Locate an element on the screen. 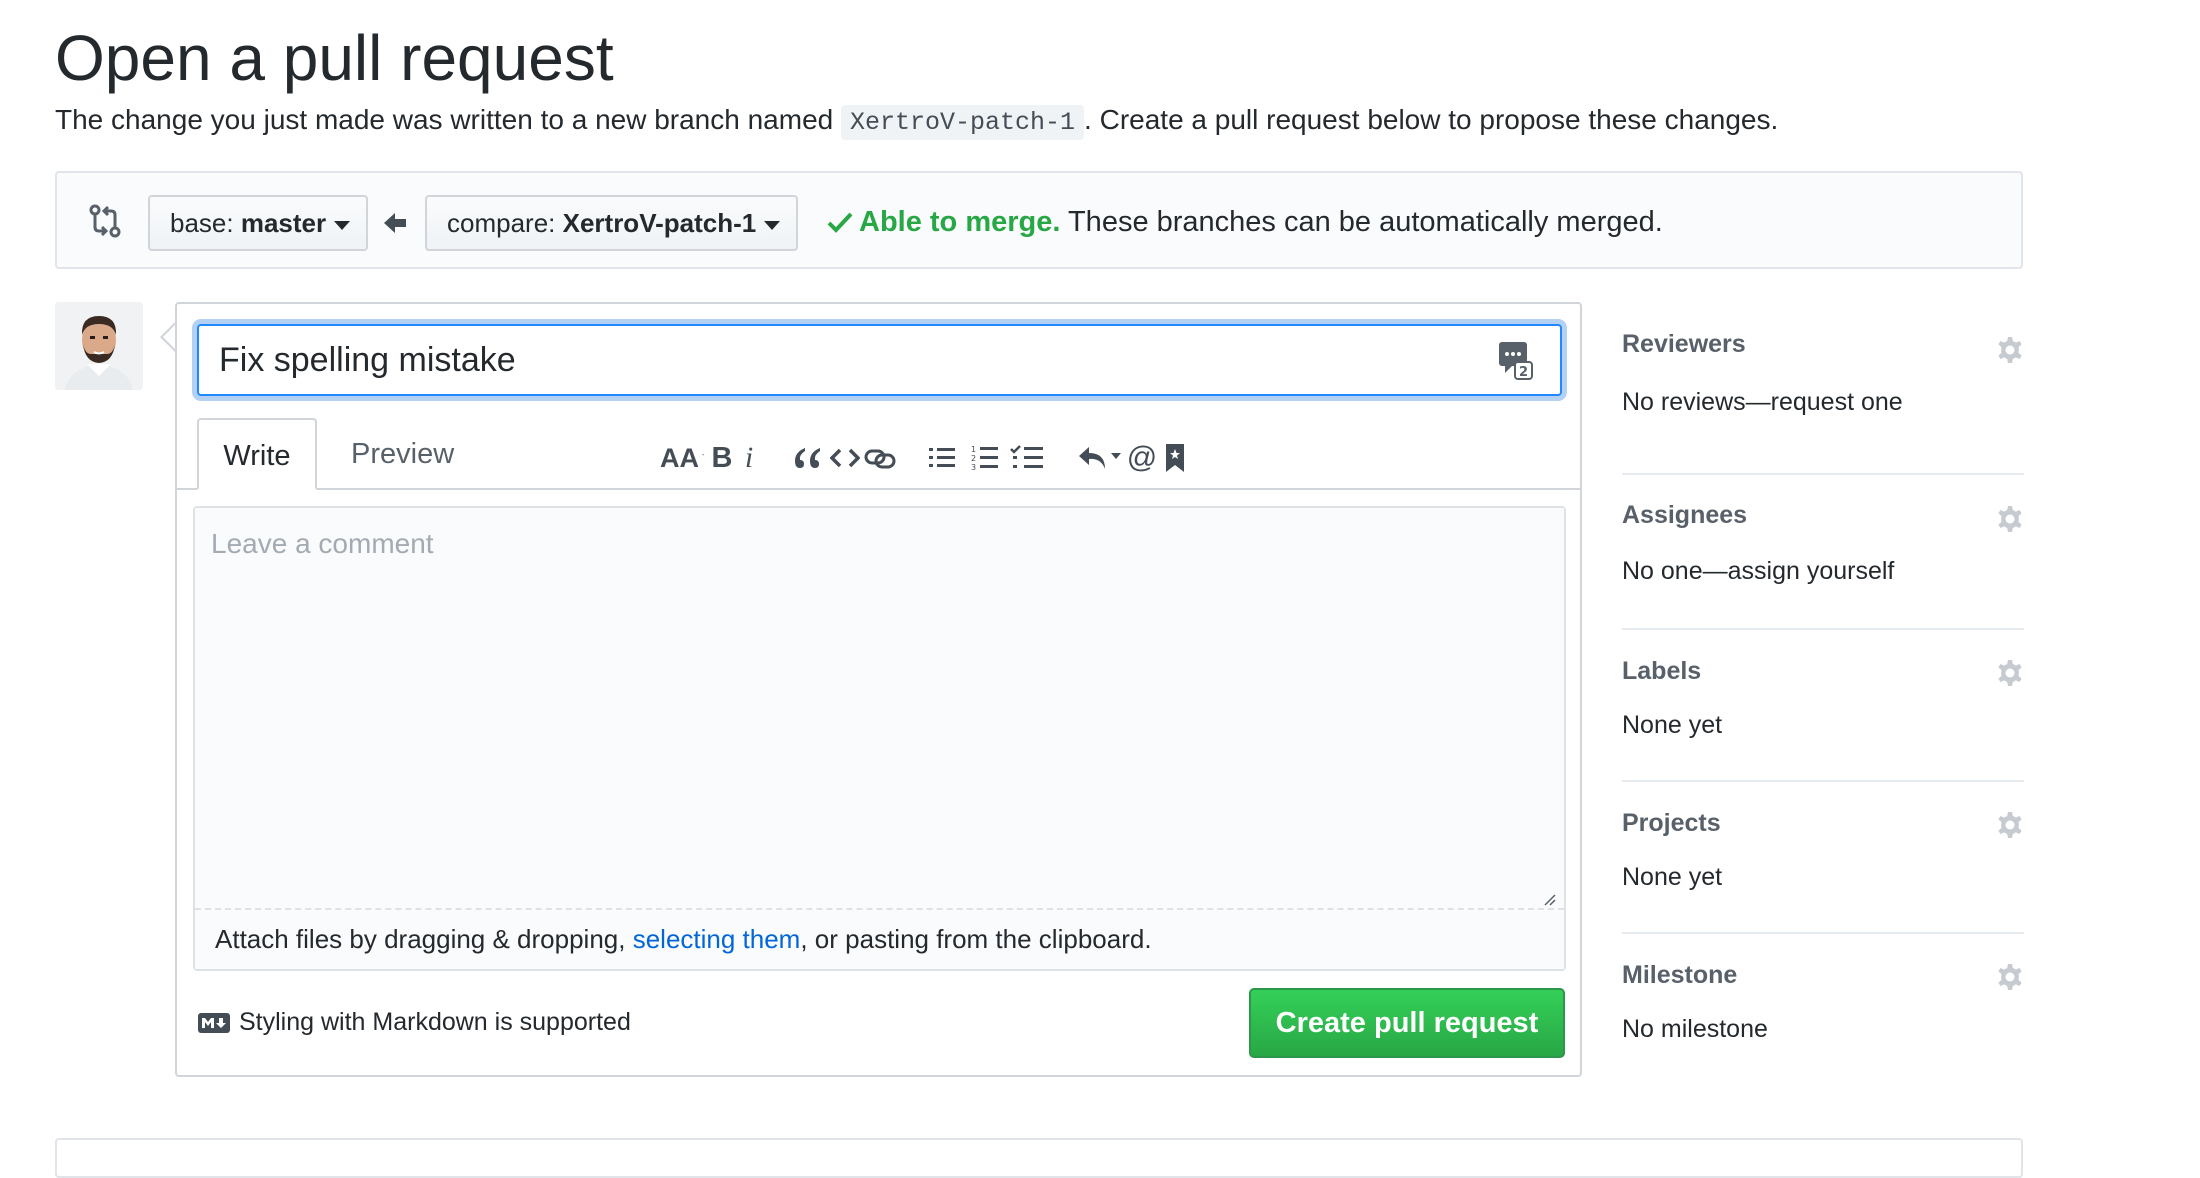 Image resolution: width=2200 pixels, height=1178 pixels. create-pull-request-button: Create pull request is located at coordinates (1407, 1023).